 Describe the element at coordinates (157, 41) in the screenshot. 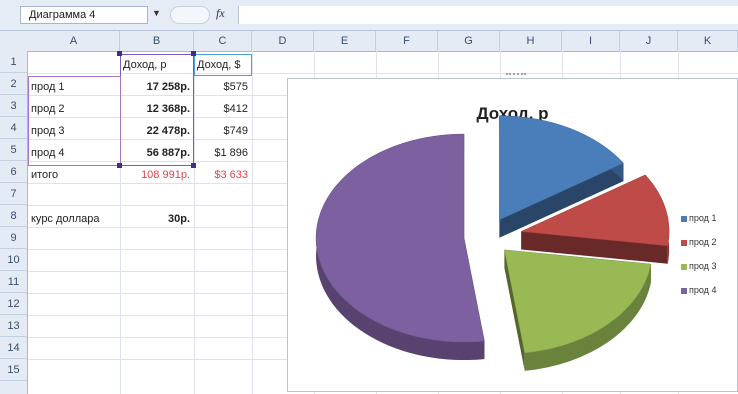

I see `column-header-b: B` at that location.